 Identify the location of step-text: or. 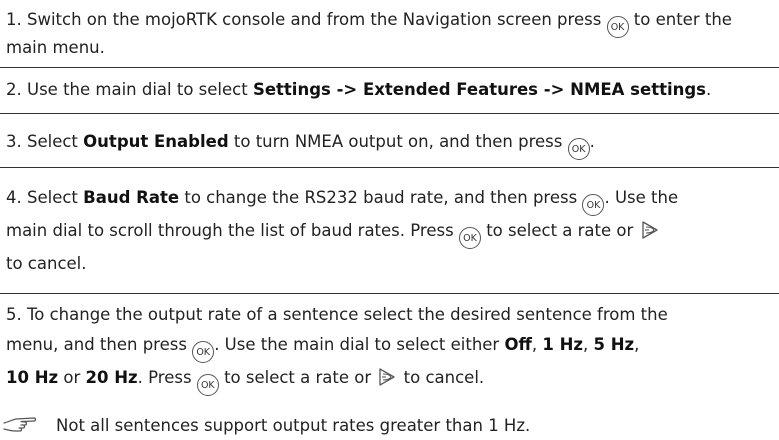
(72, 377).